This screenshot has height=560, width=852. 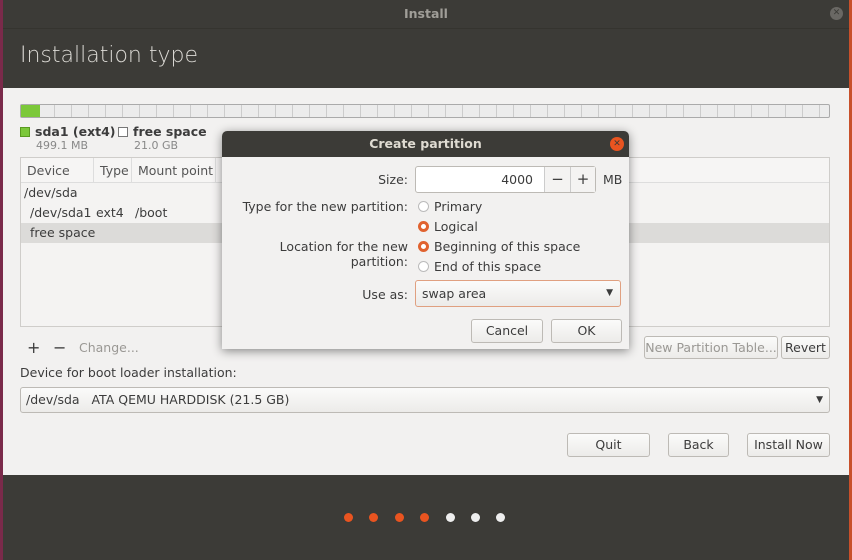 What do you see at coordinates (617, 144) in the screenshot?
I see `close-dialog-icon: ✕` at bounding box center [617, 144].